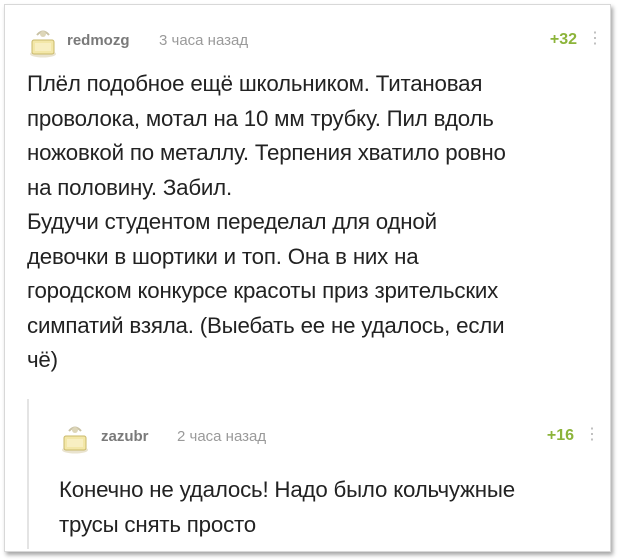  I want to click on comment-header: redmozg 3 часа назад +32 ⋮, so click(317, 42).